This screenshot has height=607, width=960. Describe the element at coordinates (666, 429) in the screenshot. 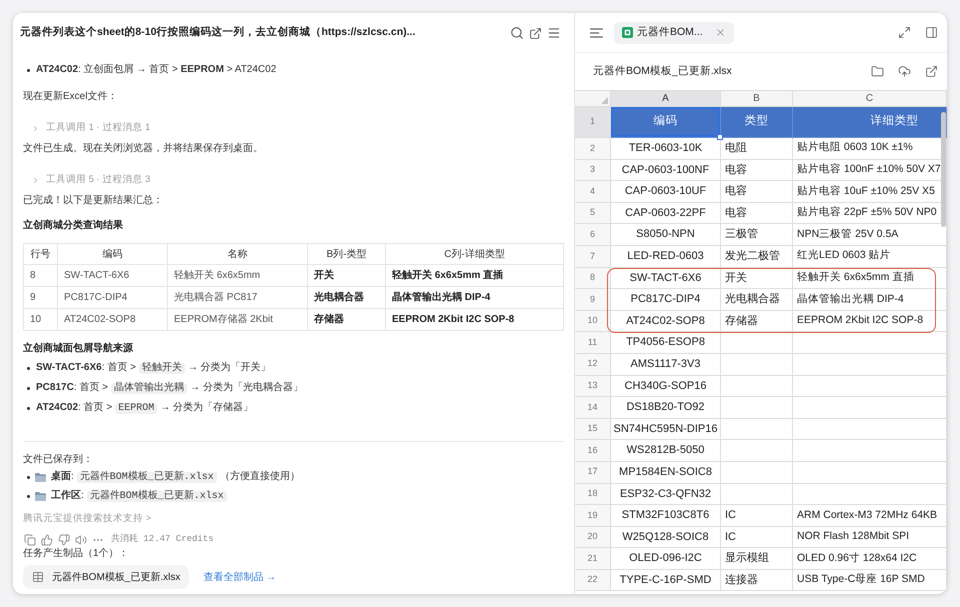

I see `table-cell: SN74HC595N-DIP16` at that location.